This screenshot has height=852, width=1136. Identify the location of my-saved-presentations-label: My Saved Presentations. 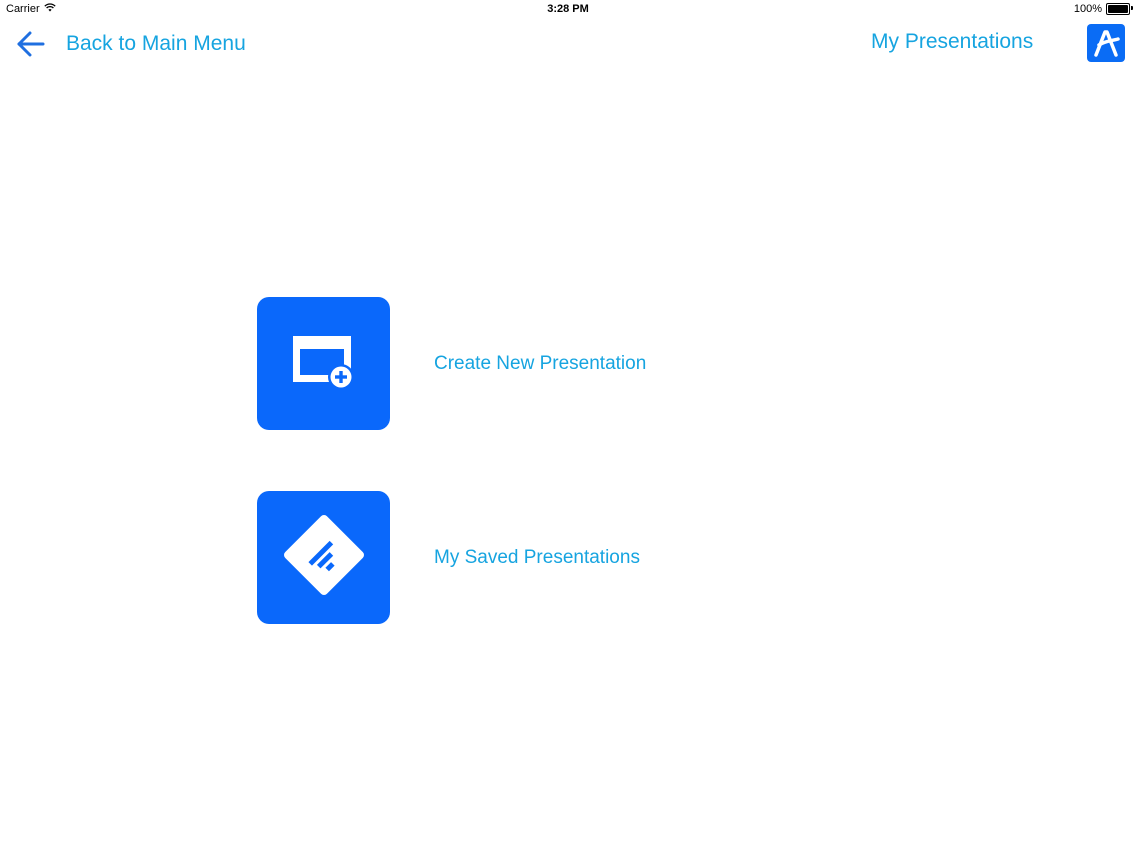
(537, 557).